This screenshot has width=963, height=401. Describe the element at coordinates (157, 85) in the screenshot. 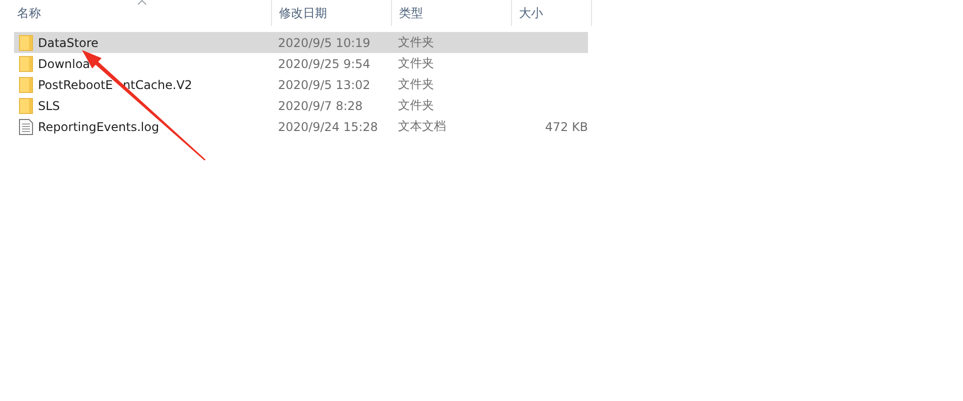

I see `file-name: ntCache.V2` at that location.